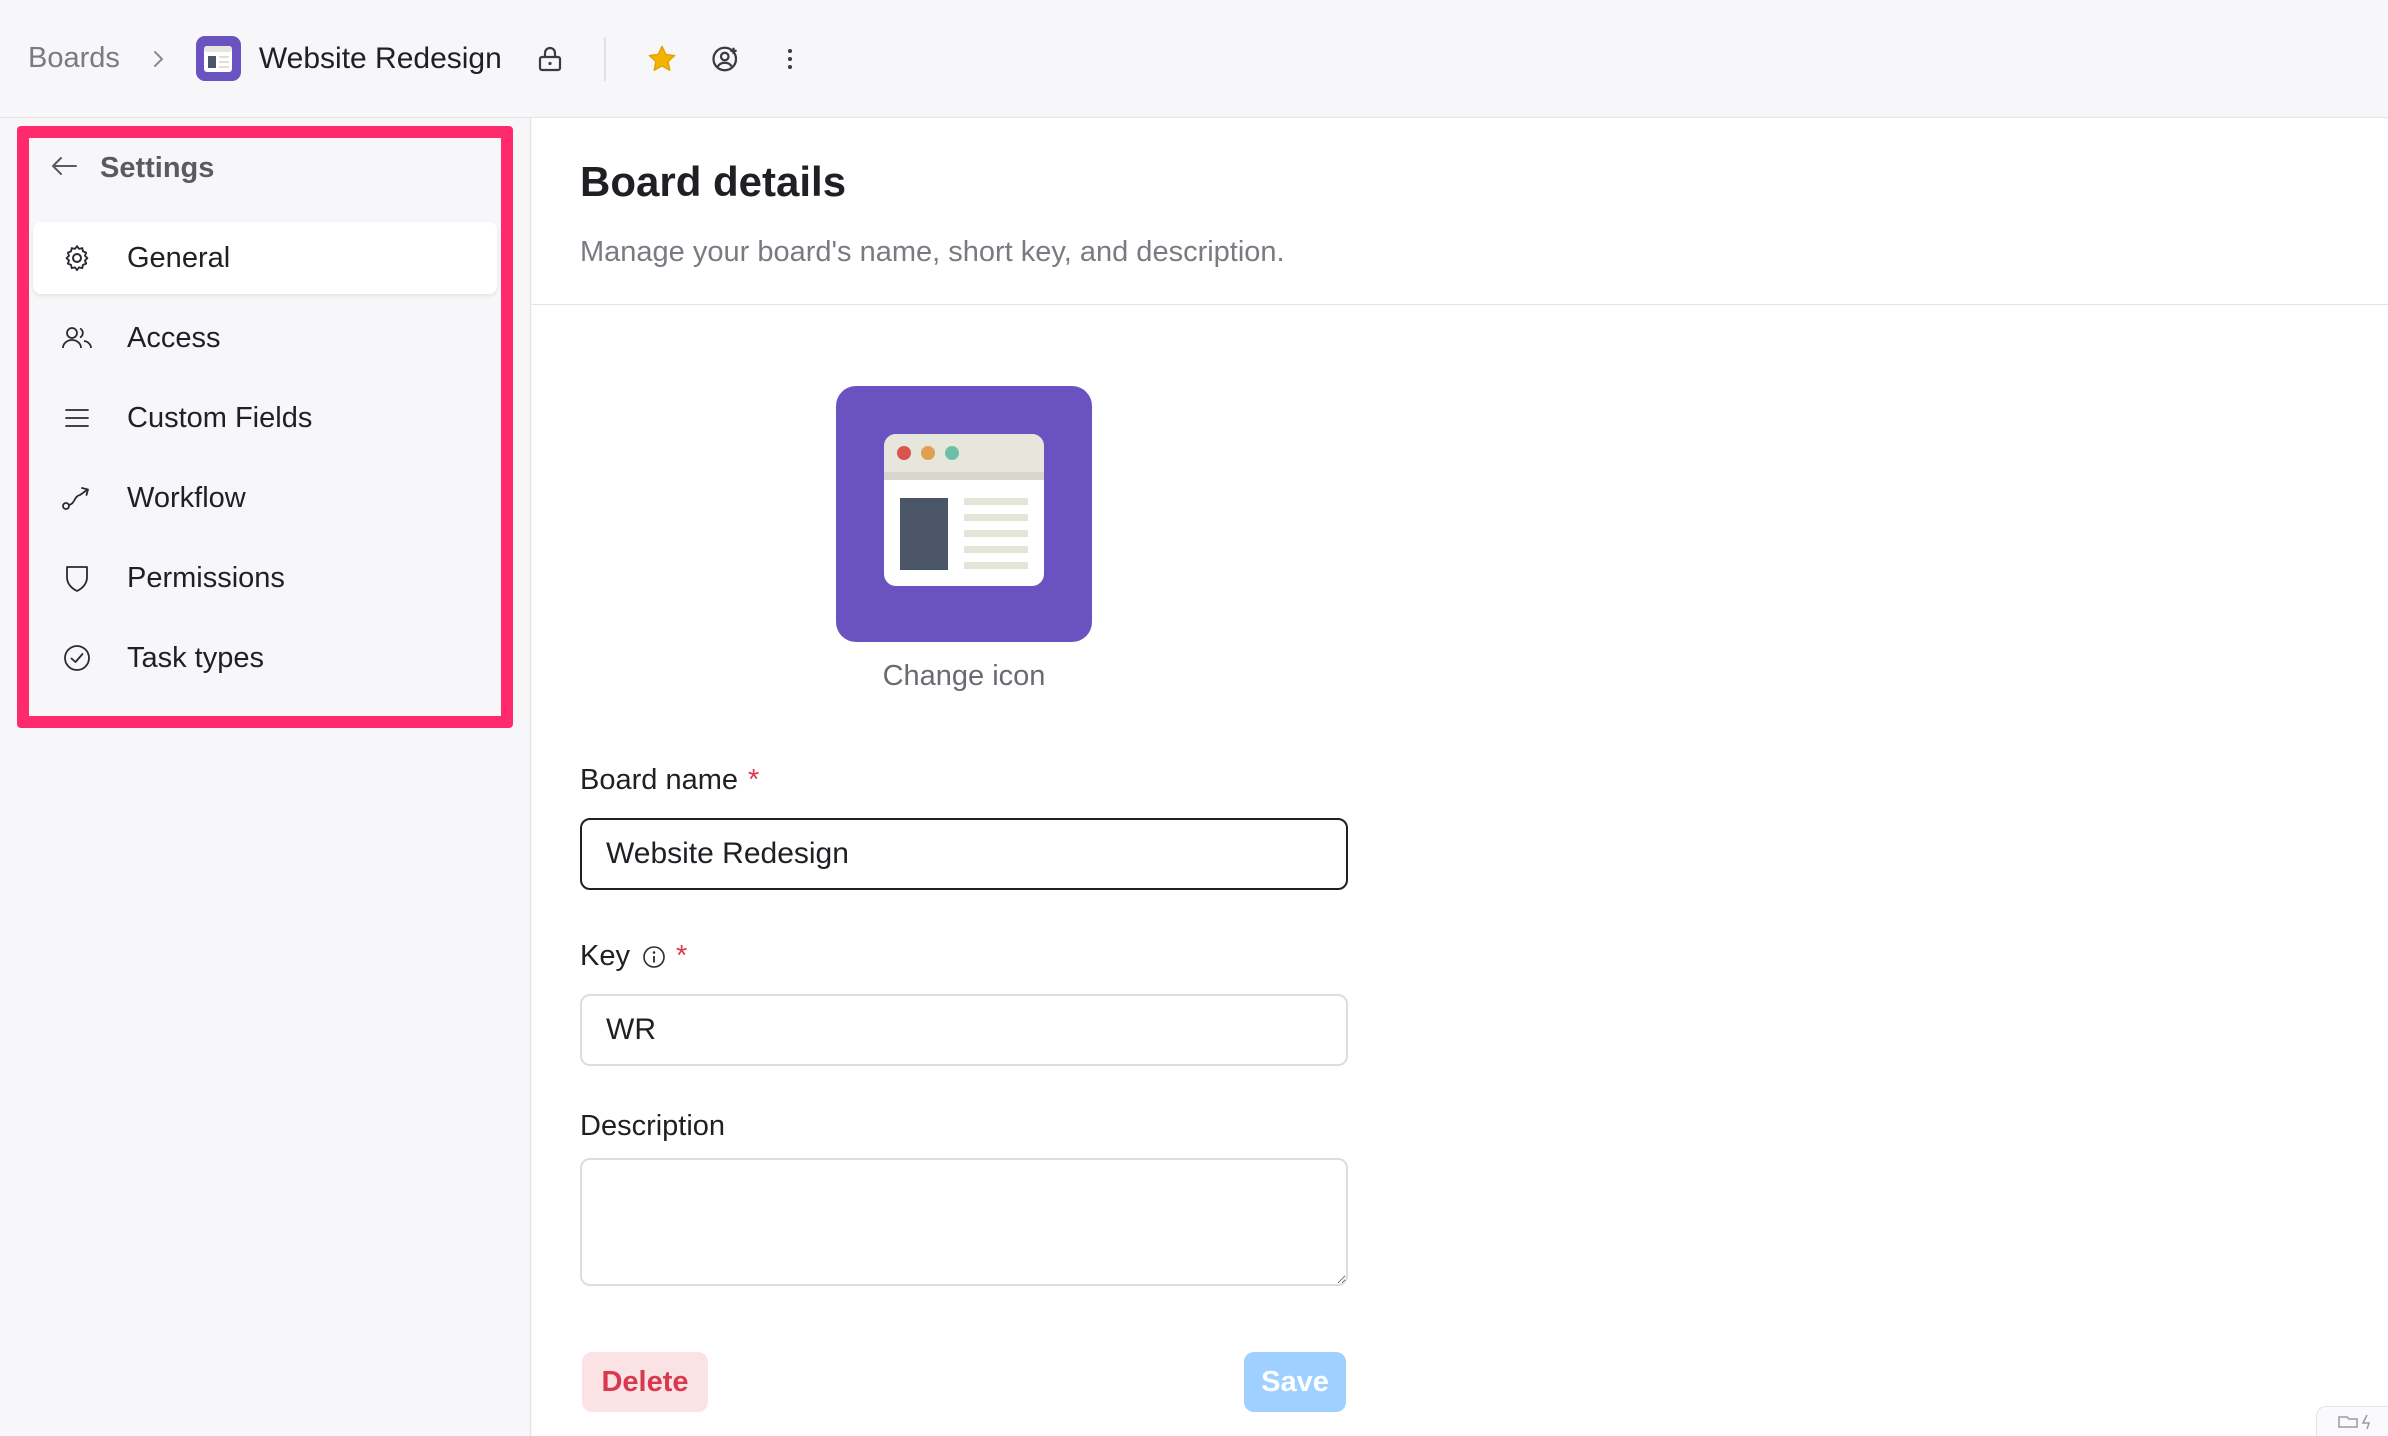 This screenshot has height=1436, width=2388. What do you see at coordinates (964, 854) in the screenshot?
I see `board-name-input` at bounding box center [964, 854].